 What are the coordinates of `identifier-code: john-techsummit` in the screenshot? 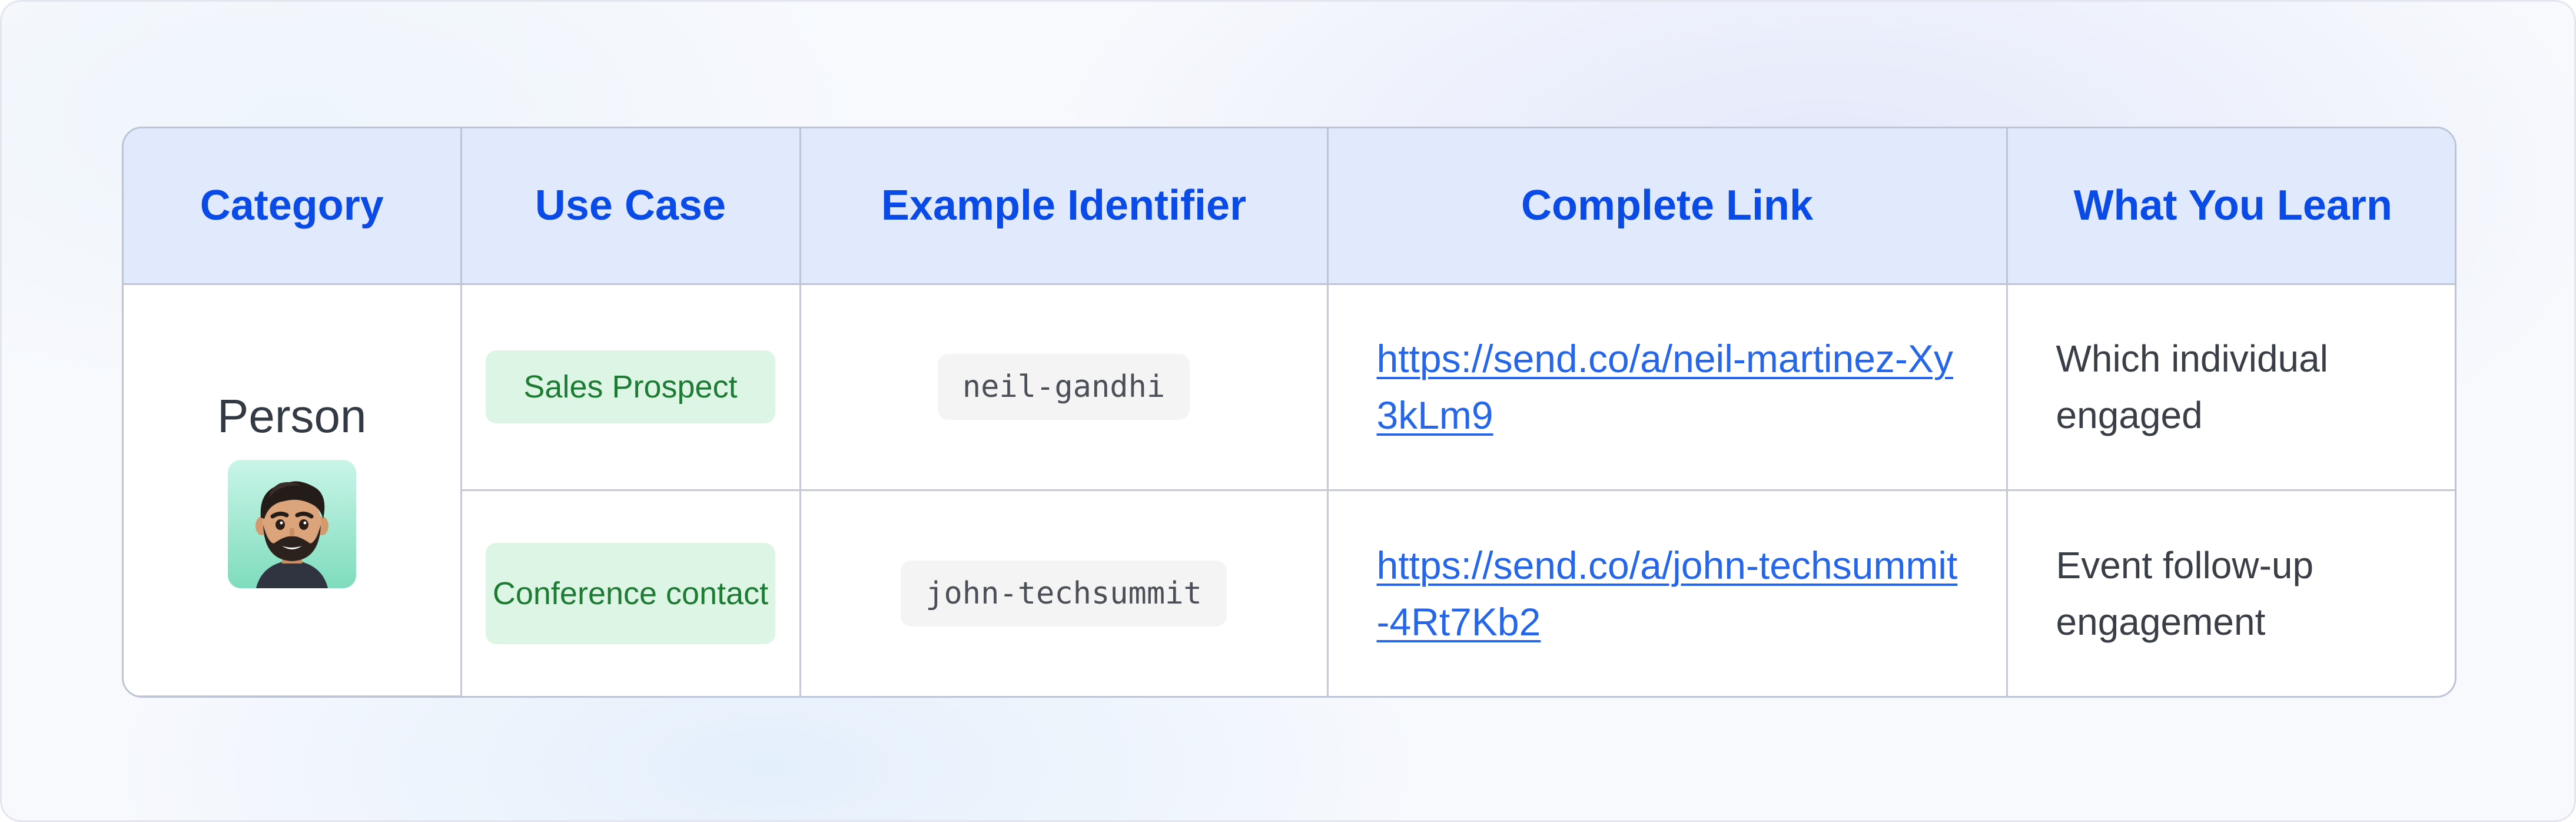 It's located at (1064, 593).